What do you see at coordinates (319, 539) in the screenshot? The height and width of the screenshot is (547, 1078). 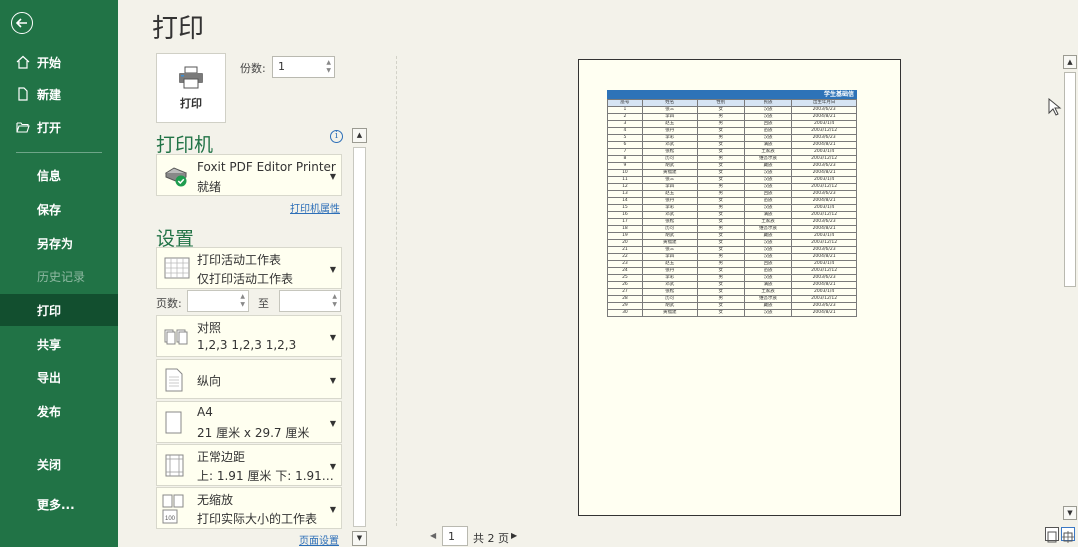 I see `page-setup-link: 页面设置` at bounding box center [319, 539].